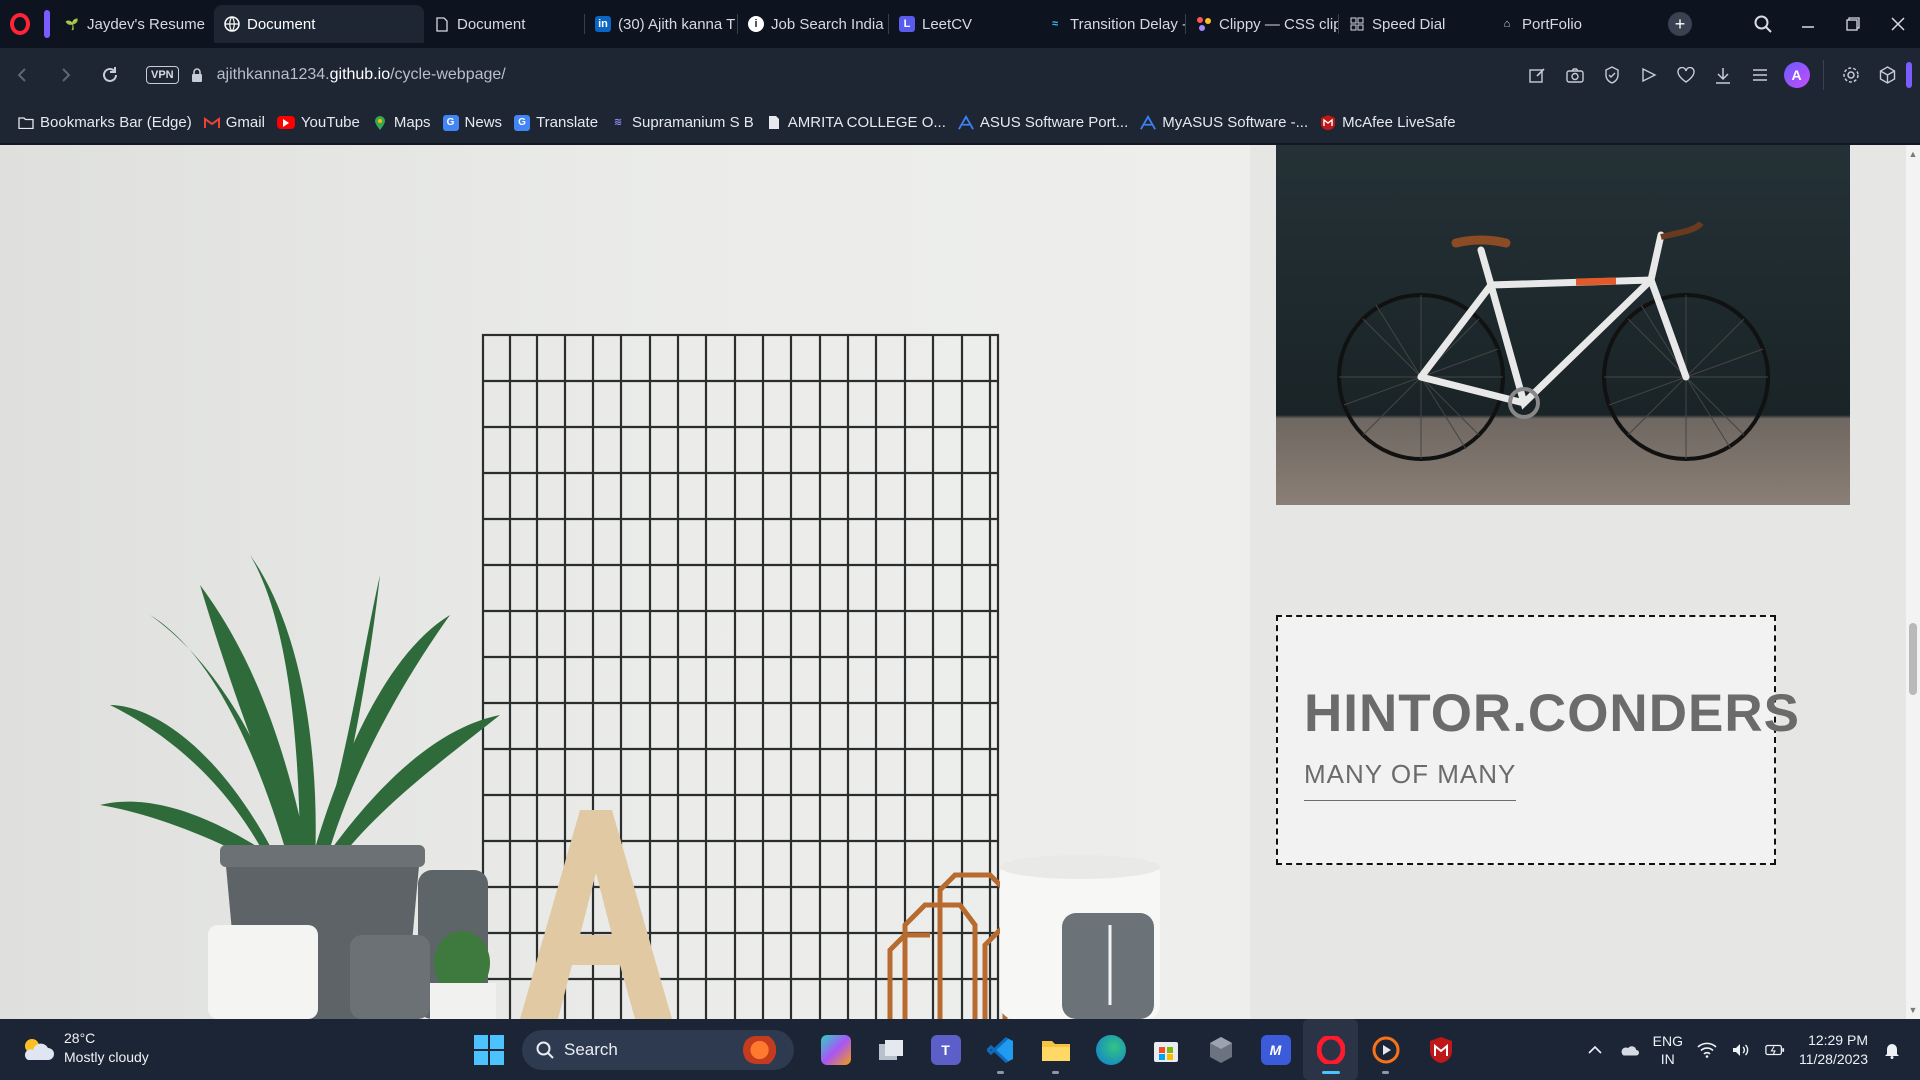  Describe the element at coordinates (1775, 1050) in the screenshot. I see `battery-icon` at that location.